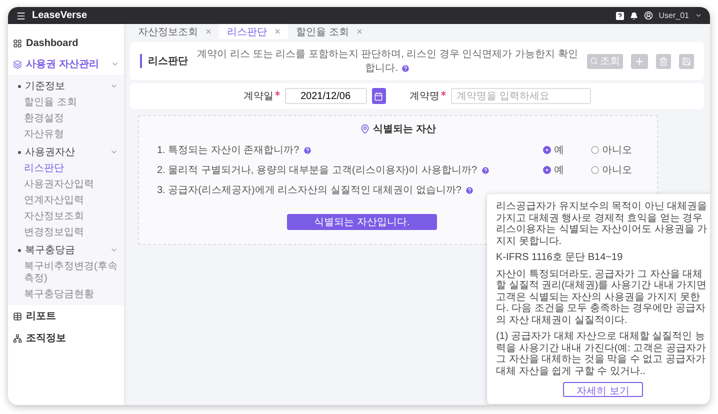 The image size is (718, 414). I want to click on sidebar-item: Dashboard, so click(66, 43).